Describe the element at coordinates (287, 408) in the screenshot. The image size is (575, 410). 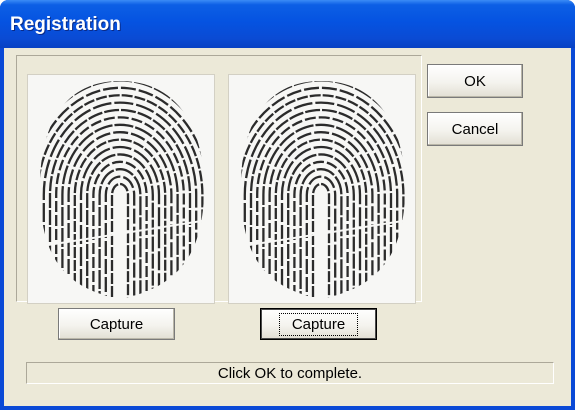
I see `window-frame-bottom` at that location.